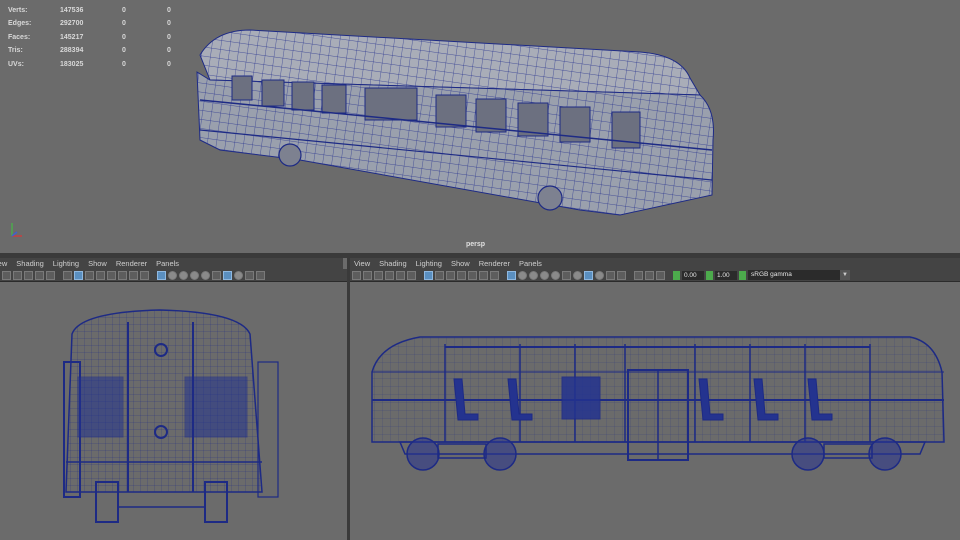  I want to click on front-panel-toolbar, so click(173, 275).